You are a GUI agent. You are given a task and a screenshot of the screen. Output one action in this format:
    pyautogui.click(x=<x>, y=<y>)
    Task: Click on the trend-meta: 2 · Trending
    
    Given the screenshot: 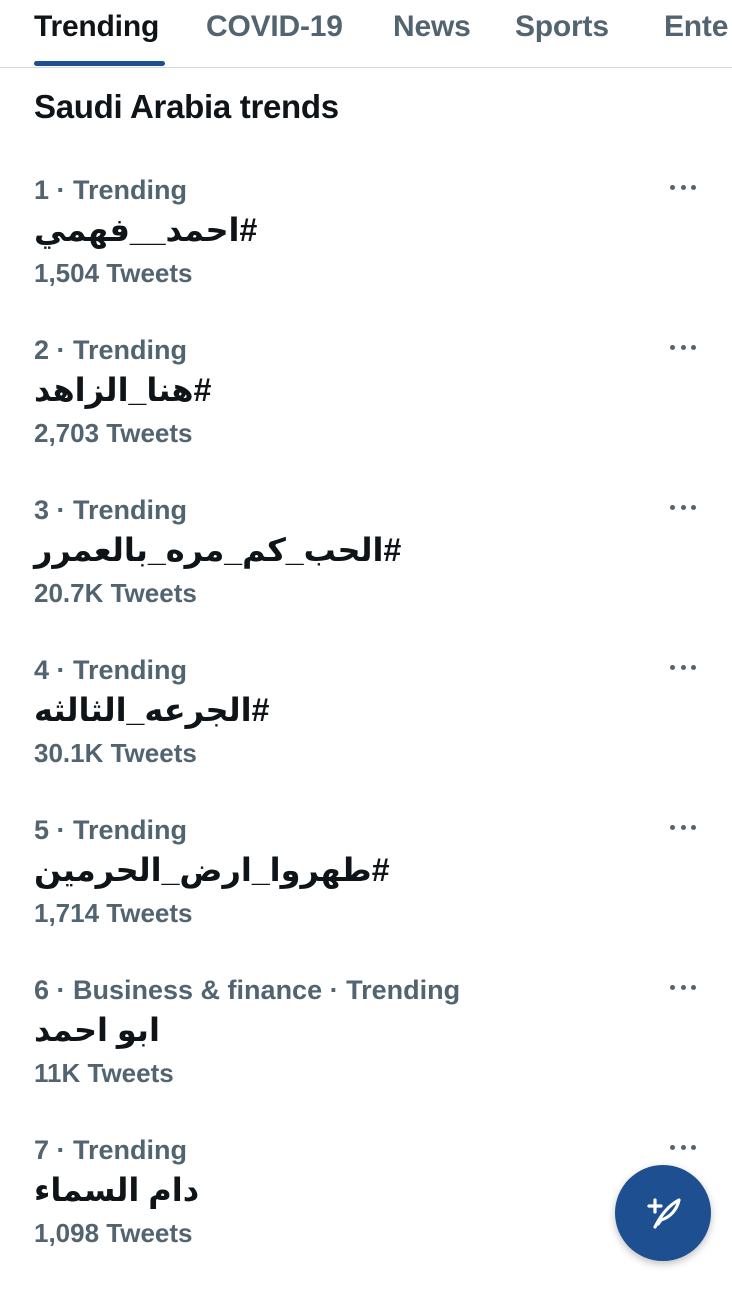 What is the action you would take?
    pyautogui.click(x=111, y=350)
    